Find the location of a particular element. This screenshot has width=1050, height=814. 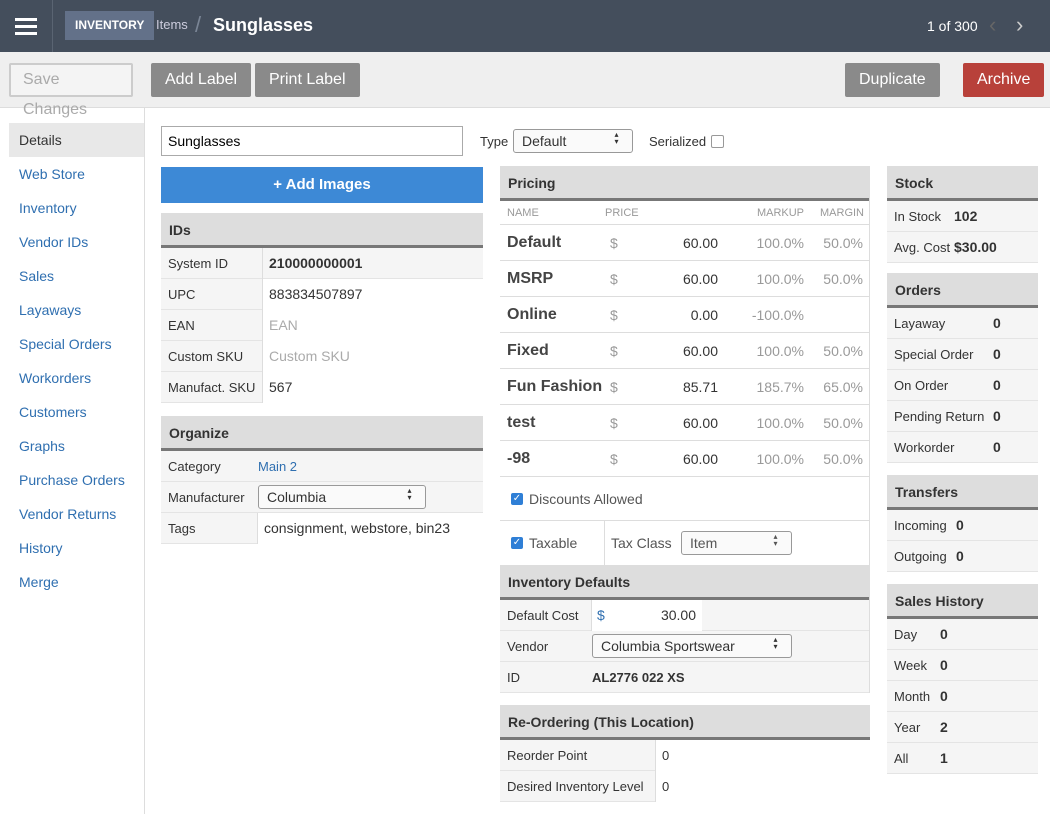

taxable-checkbox: ✓ is located at coordinates (517, 543).